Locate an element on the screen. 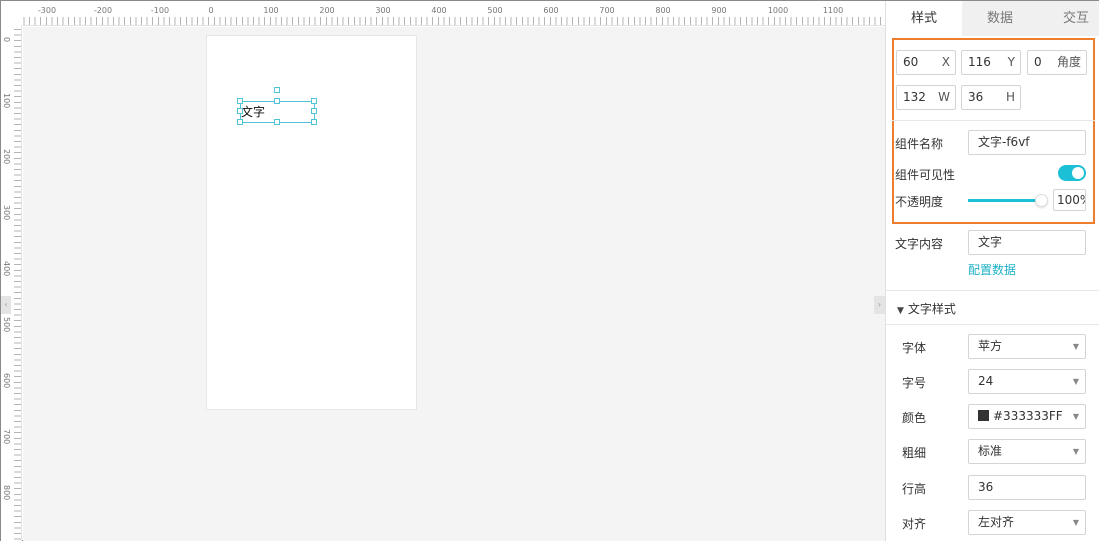  height-field: 36 H is located at coordinates (991, 97).